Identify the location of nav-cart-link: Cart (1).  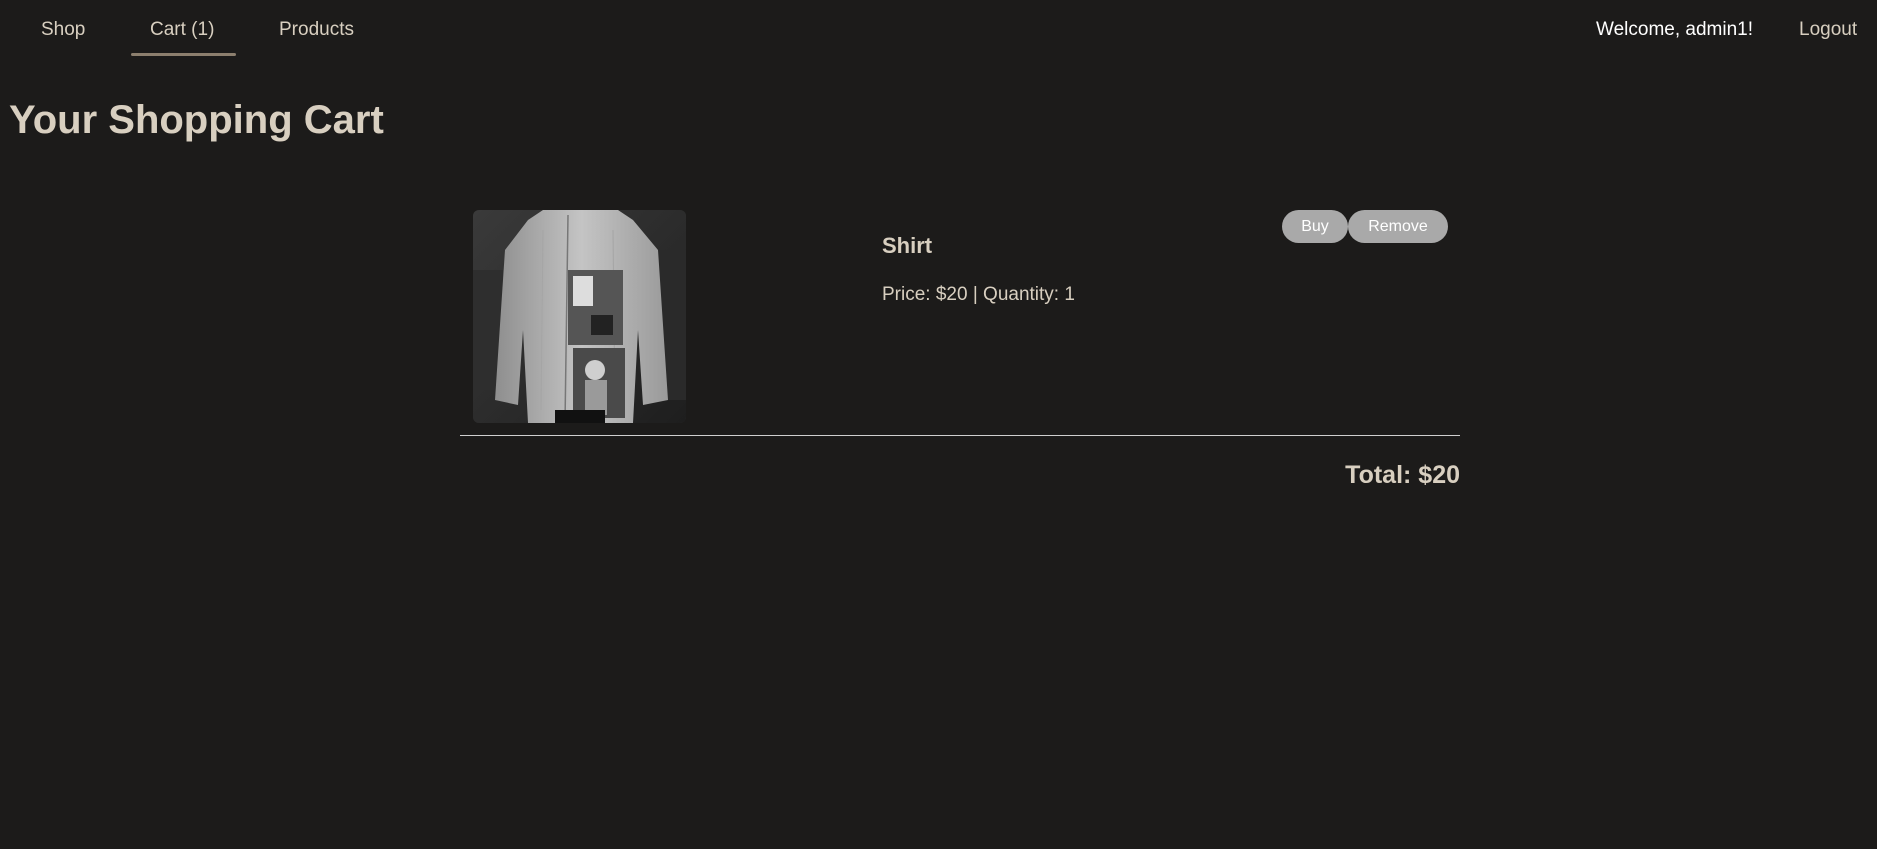
(182, 30).